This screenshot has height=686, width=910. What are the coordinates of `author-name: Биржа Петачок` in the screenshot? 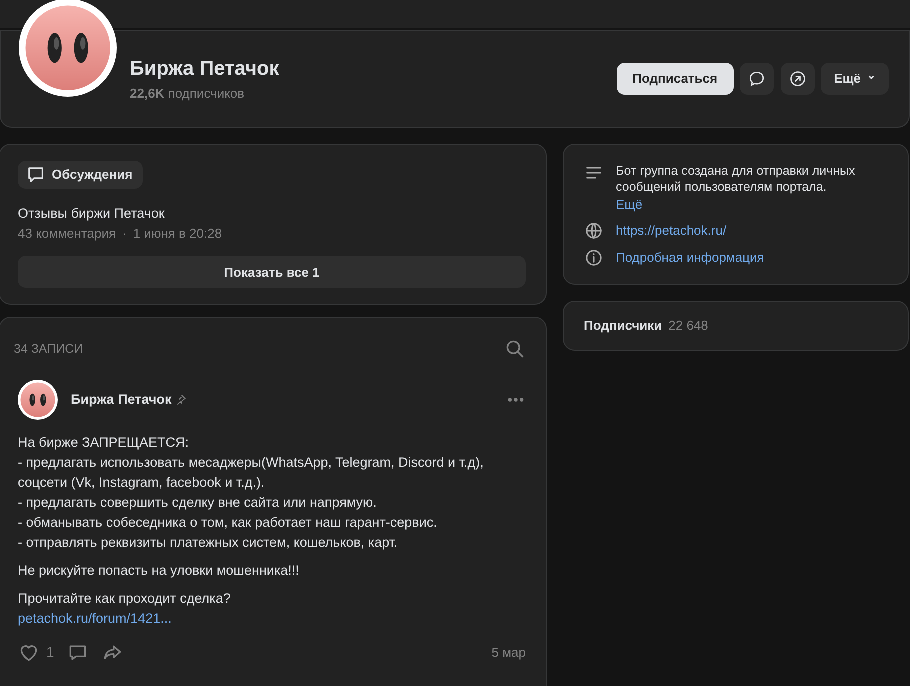 It's located at (121, 400).